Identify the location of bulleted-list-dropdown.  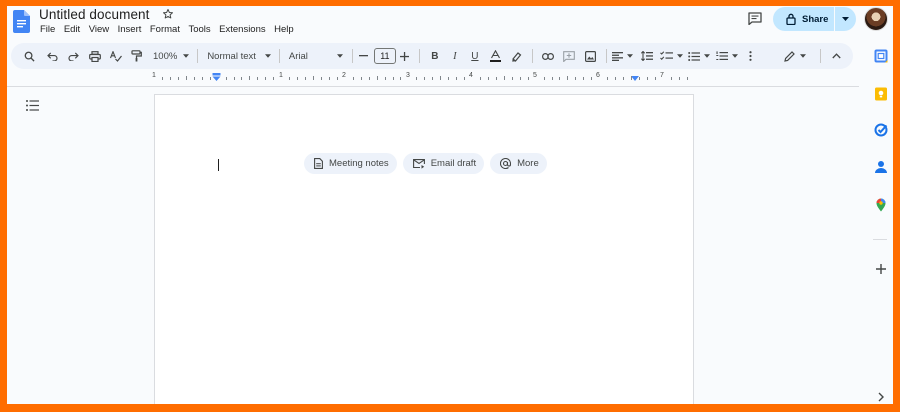
(702, 56).